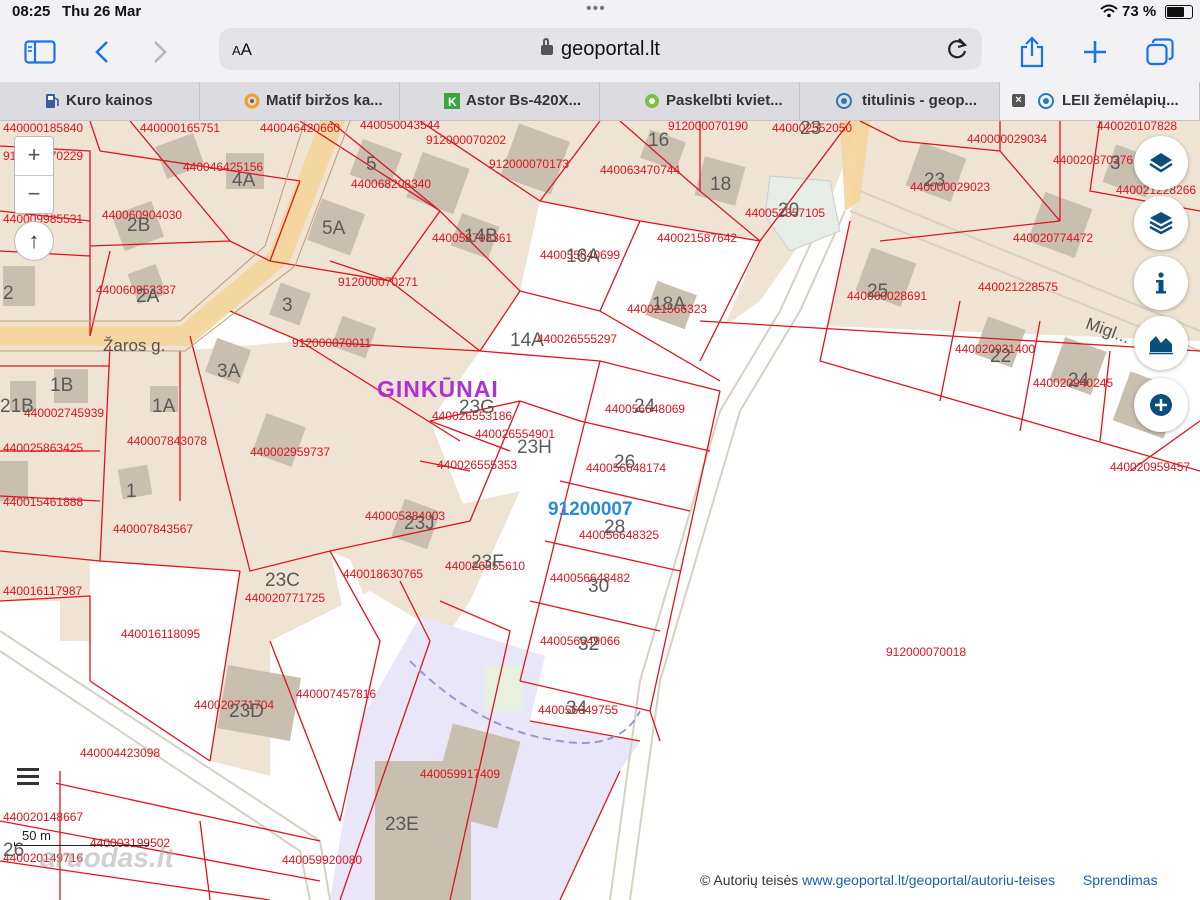 This screenshot has height=900, width=1200. Describe the element at coordinates (481, 236) in the screenshot. I see `house-number-label: 14B` at that location.